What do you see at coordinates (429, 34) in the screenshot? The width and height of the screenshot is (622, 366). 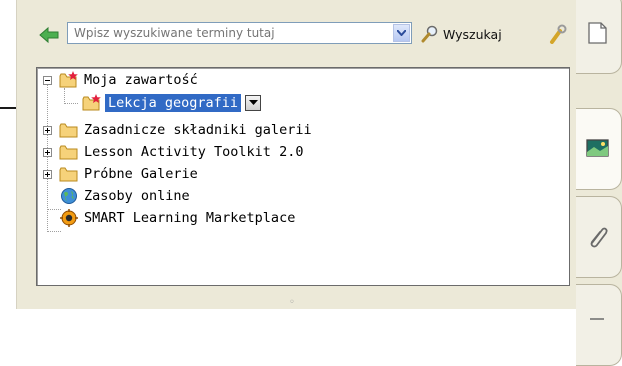 I see `magnifier-icon` at bounding box center [429, 34].